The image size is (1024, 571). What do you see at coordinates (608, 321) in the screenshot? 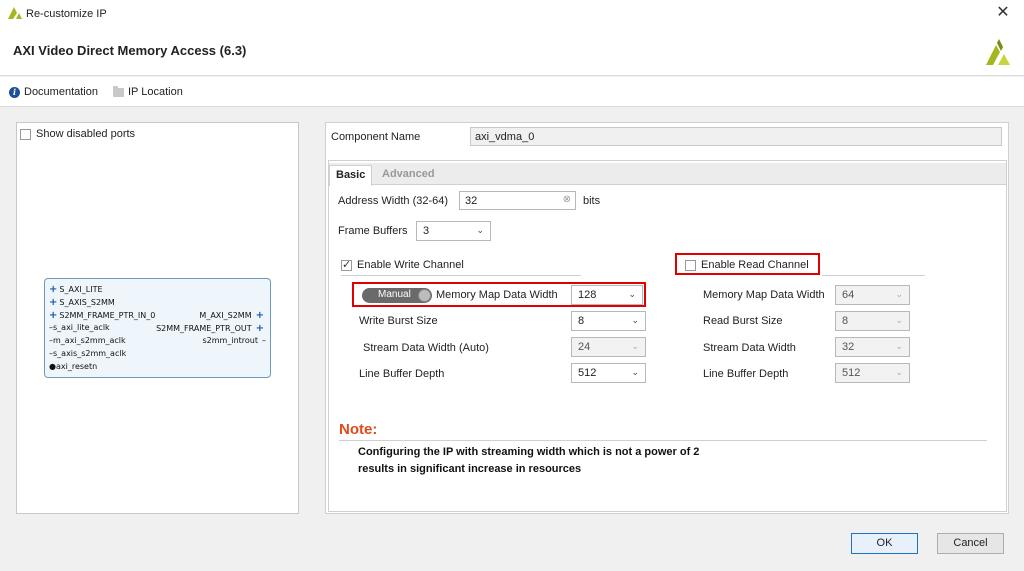
I see `write-burst-size-select: 8 ⌄` at bounding box center [608, 321].